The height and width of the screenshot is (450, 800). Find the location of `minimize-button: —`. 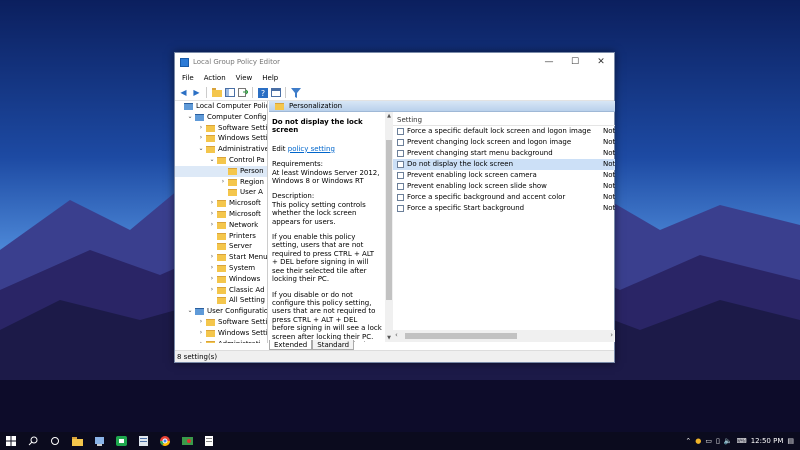

minimize-button: — is located at coordinates (549, 62).